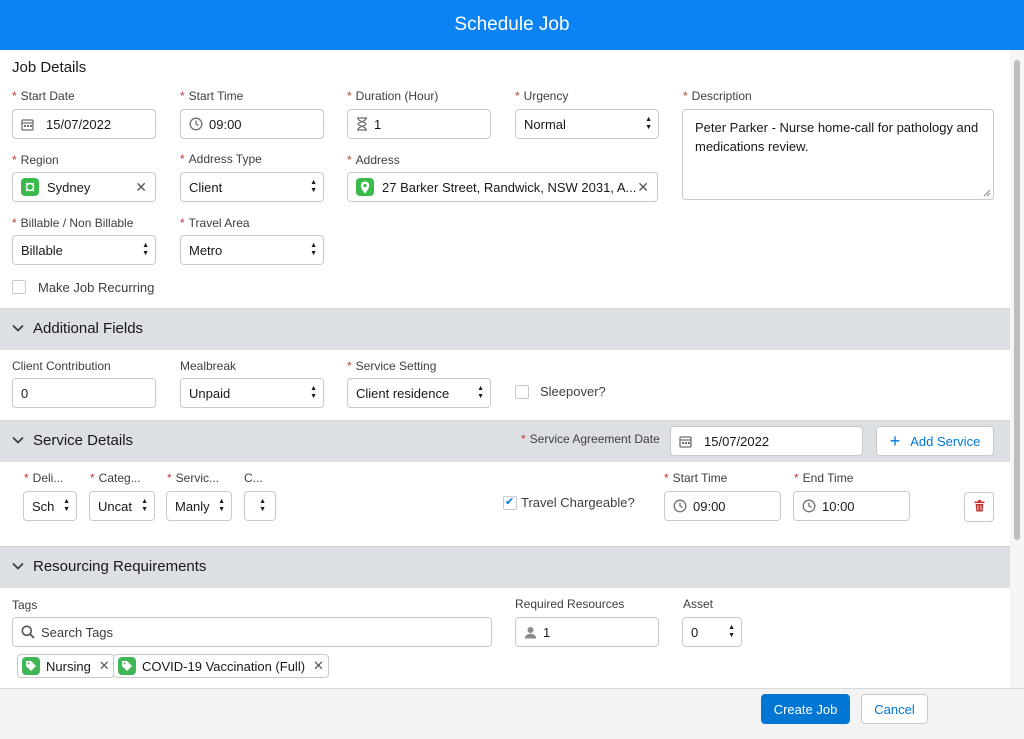 The height and width of the screenshot is (739, 1024). Describe the element at coordinates (573, 391) in the screenshot. I see `sleepover-label: Sleepover?` at that location.